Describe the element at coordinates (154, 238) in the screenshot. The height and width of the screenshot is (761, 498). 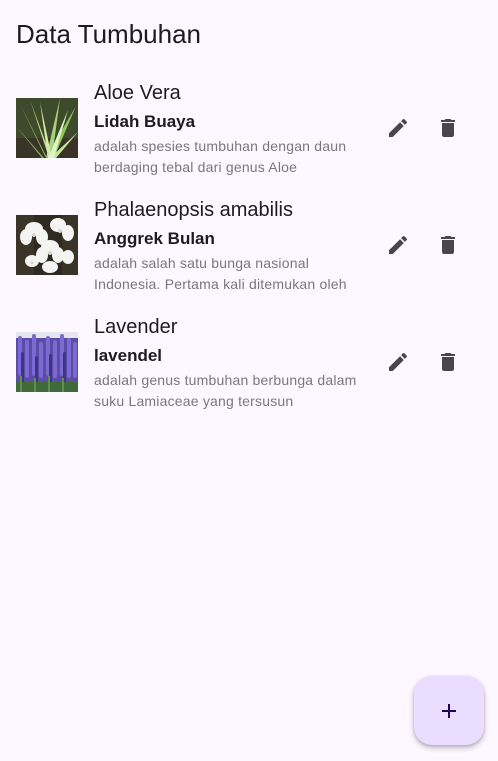
I see `plant-local-name: Anggrek Bulan` at that location.